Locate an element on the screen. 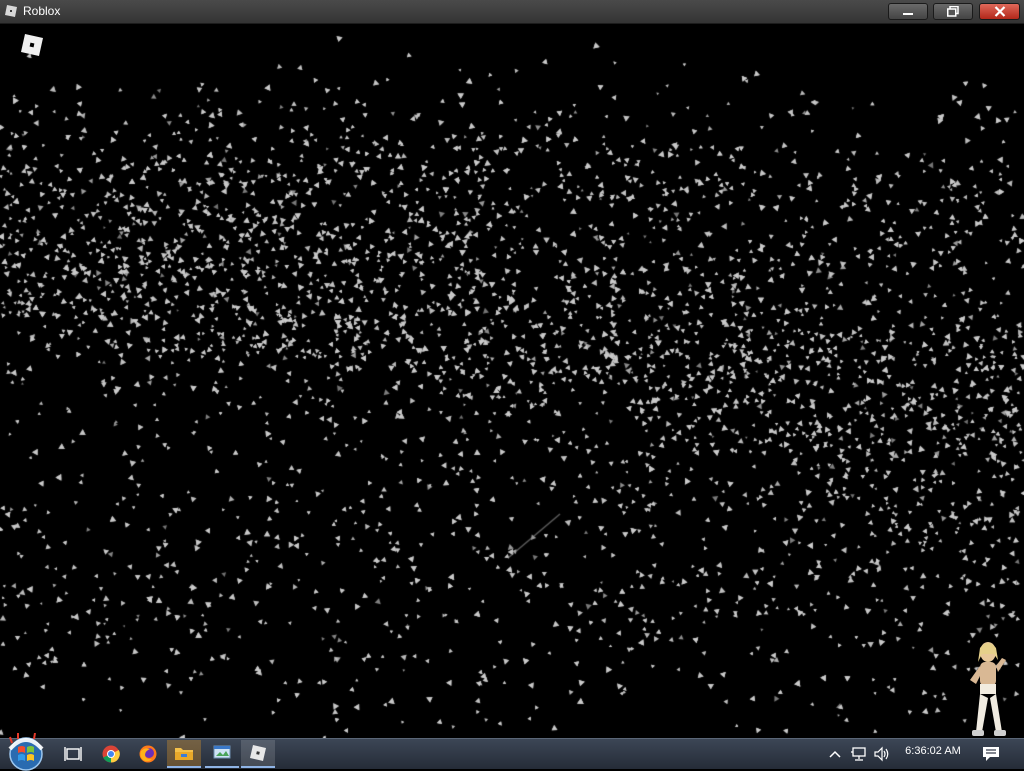 The height and width of the screenshot is (771, 1024). firefox-icon is located at coordinates (148, 754).